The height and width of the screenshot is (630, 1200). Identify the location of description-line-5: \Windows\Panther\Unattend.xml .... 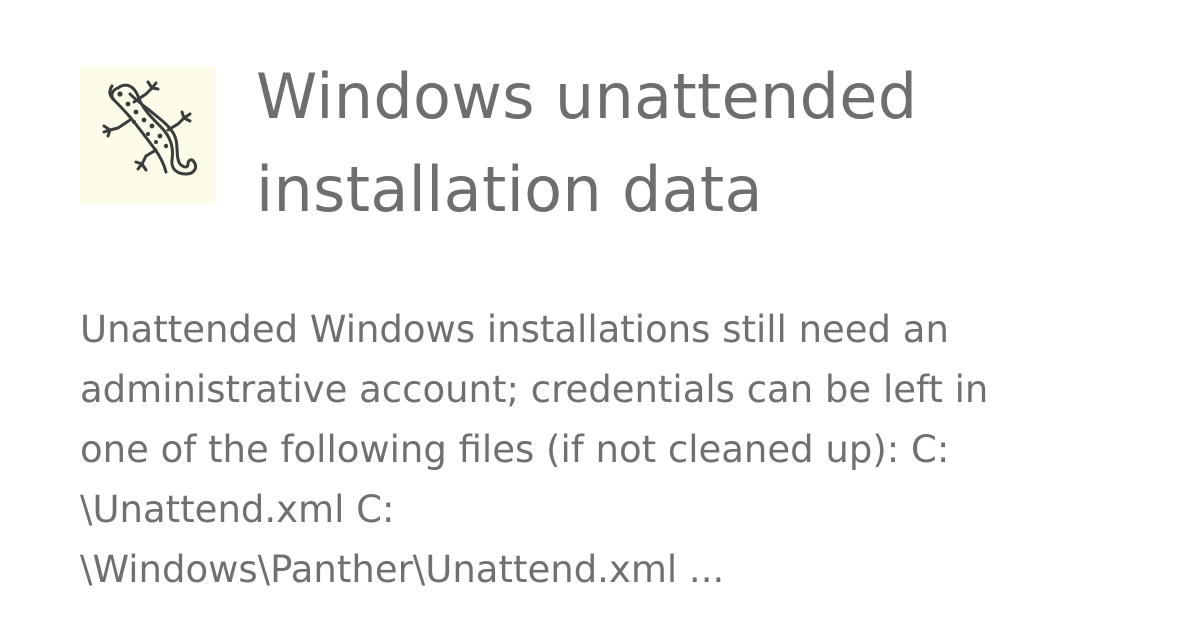
(402, 569).